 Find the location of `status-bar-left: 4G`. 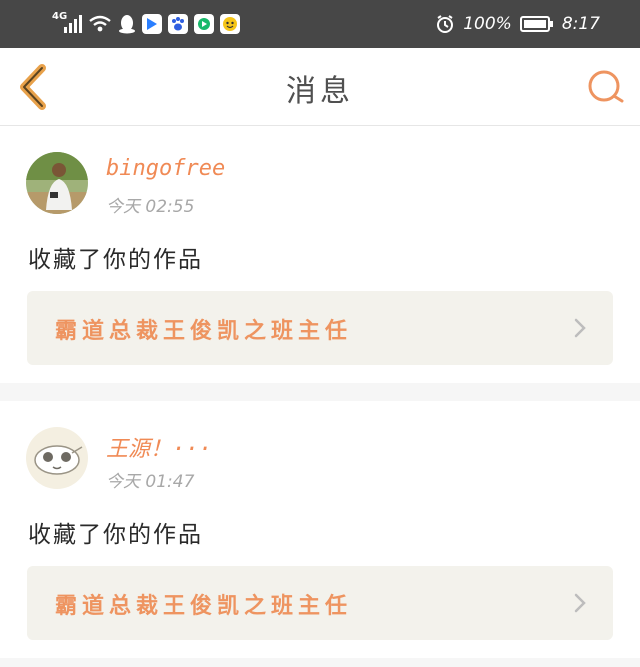

status-bar-left: 4G is located at coordinates (146, 24).